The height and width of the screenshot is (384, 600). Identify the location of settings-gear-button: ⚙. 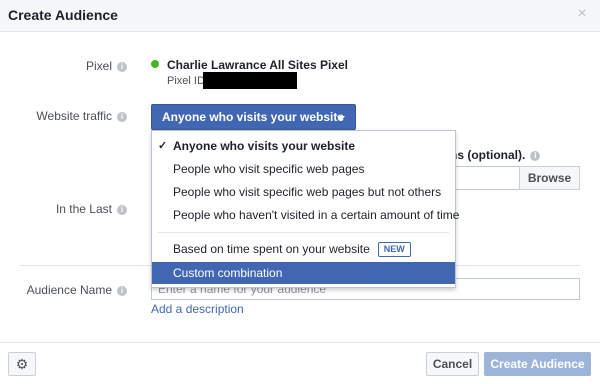
(22, 364).